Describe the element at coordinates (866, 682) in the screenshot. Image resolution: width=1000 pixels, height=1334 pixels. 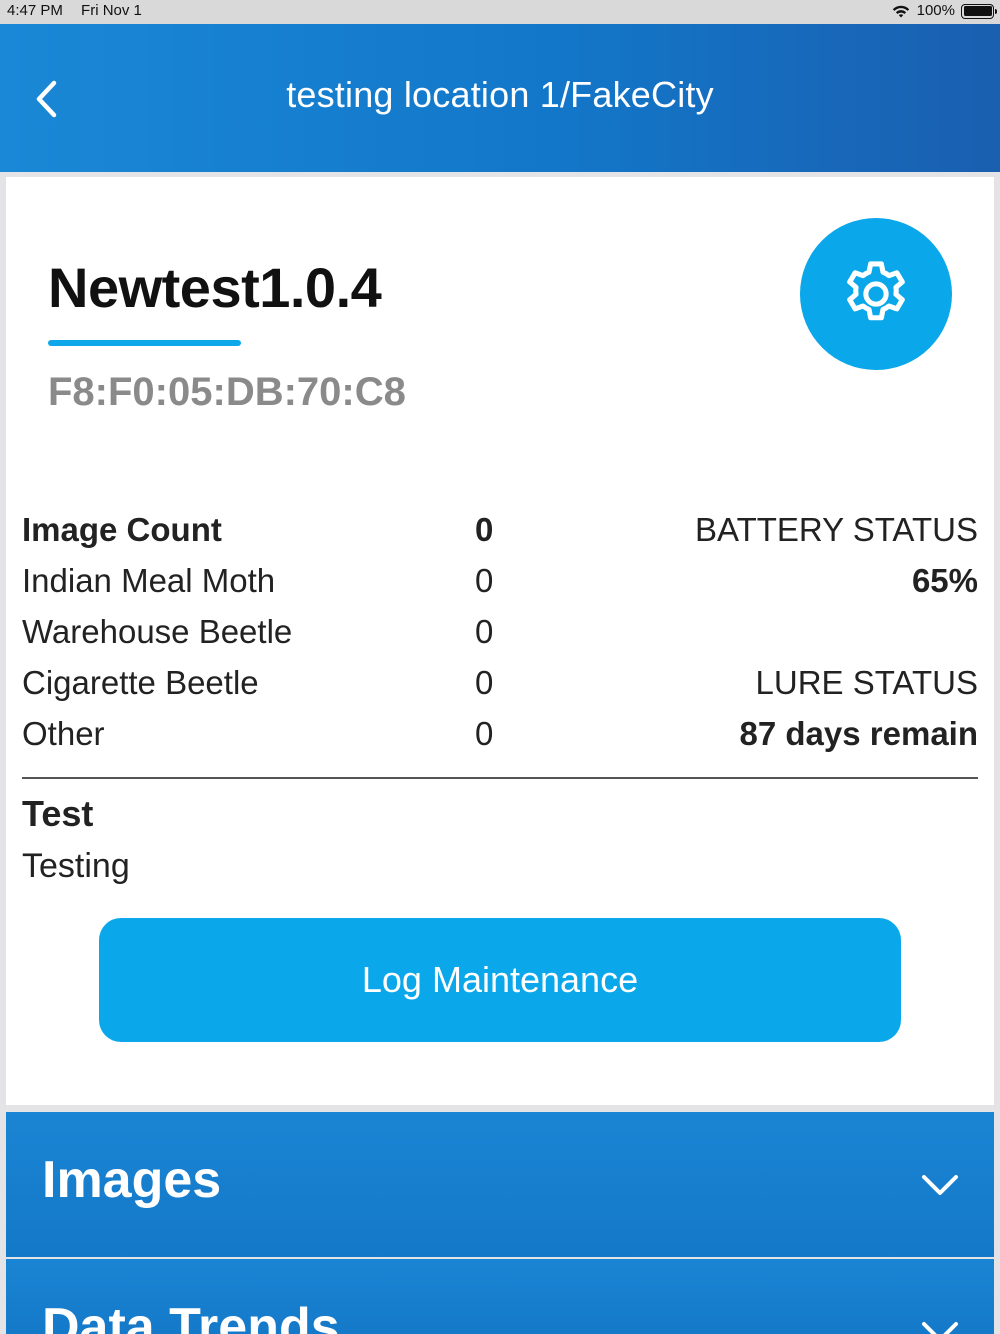
I see `lure-status-label: LURE STATUS` at that location.